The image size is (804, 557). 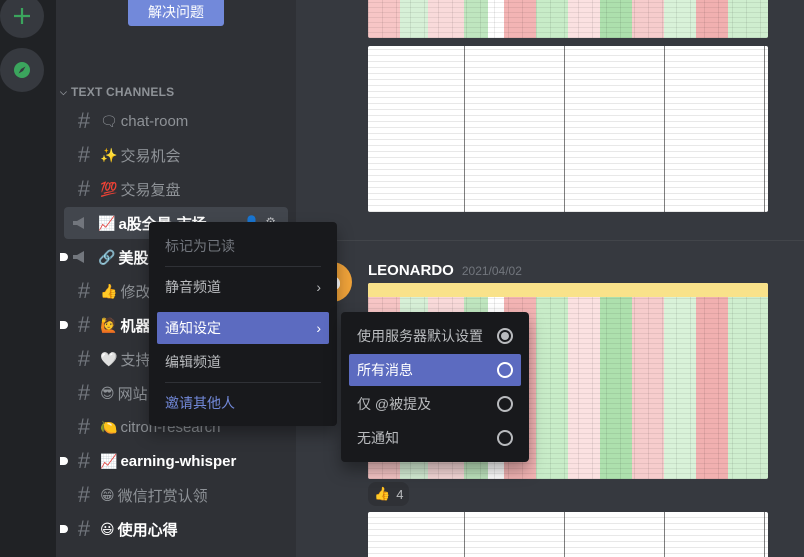 What do you see at coordinates (107, 494) in the screenshot?
I see `channel-emoji: 😁` at bounding box center [107, 494].